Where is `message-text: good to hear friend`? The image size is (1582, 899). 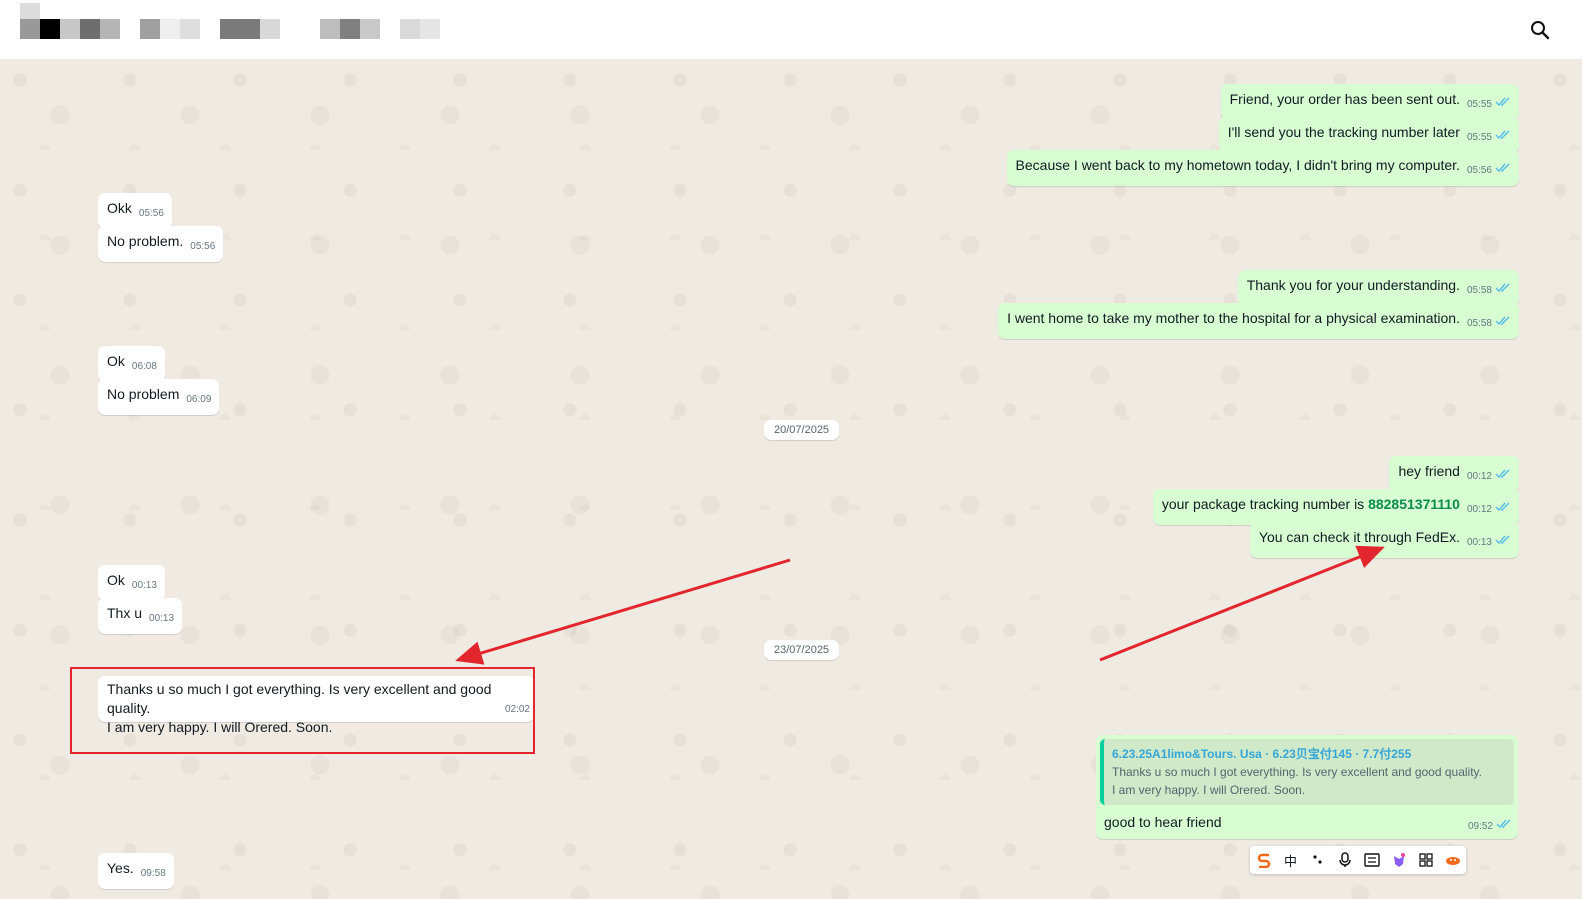 message-text: good to hear friend is located at coordinates (1163, 822).